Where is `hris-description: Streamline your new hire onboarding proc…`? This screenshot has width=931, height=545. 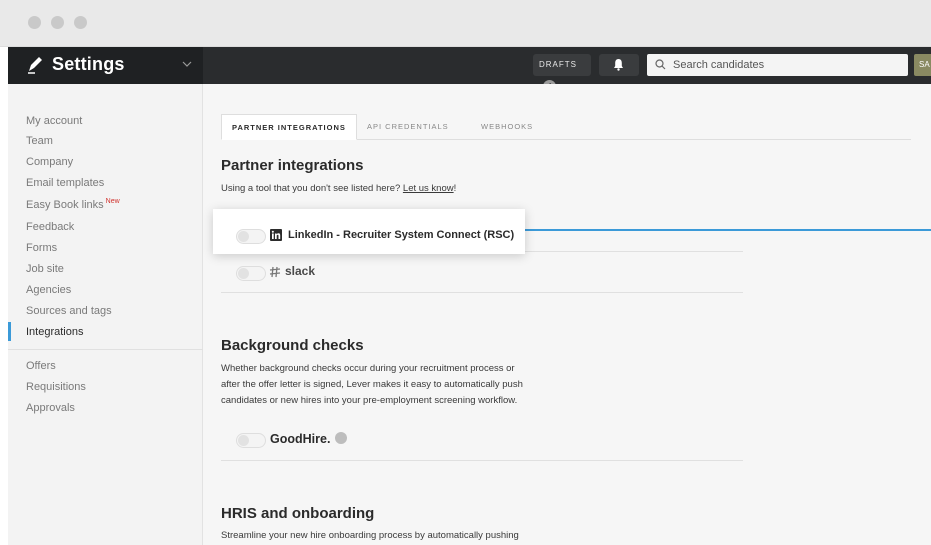
hris-description: Streamline your new hire onboarding proc… is located at coordinates (370, 535).